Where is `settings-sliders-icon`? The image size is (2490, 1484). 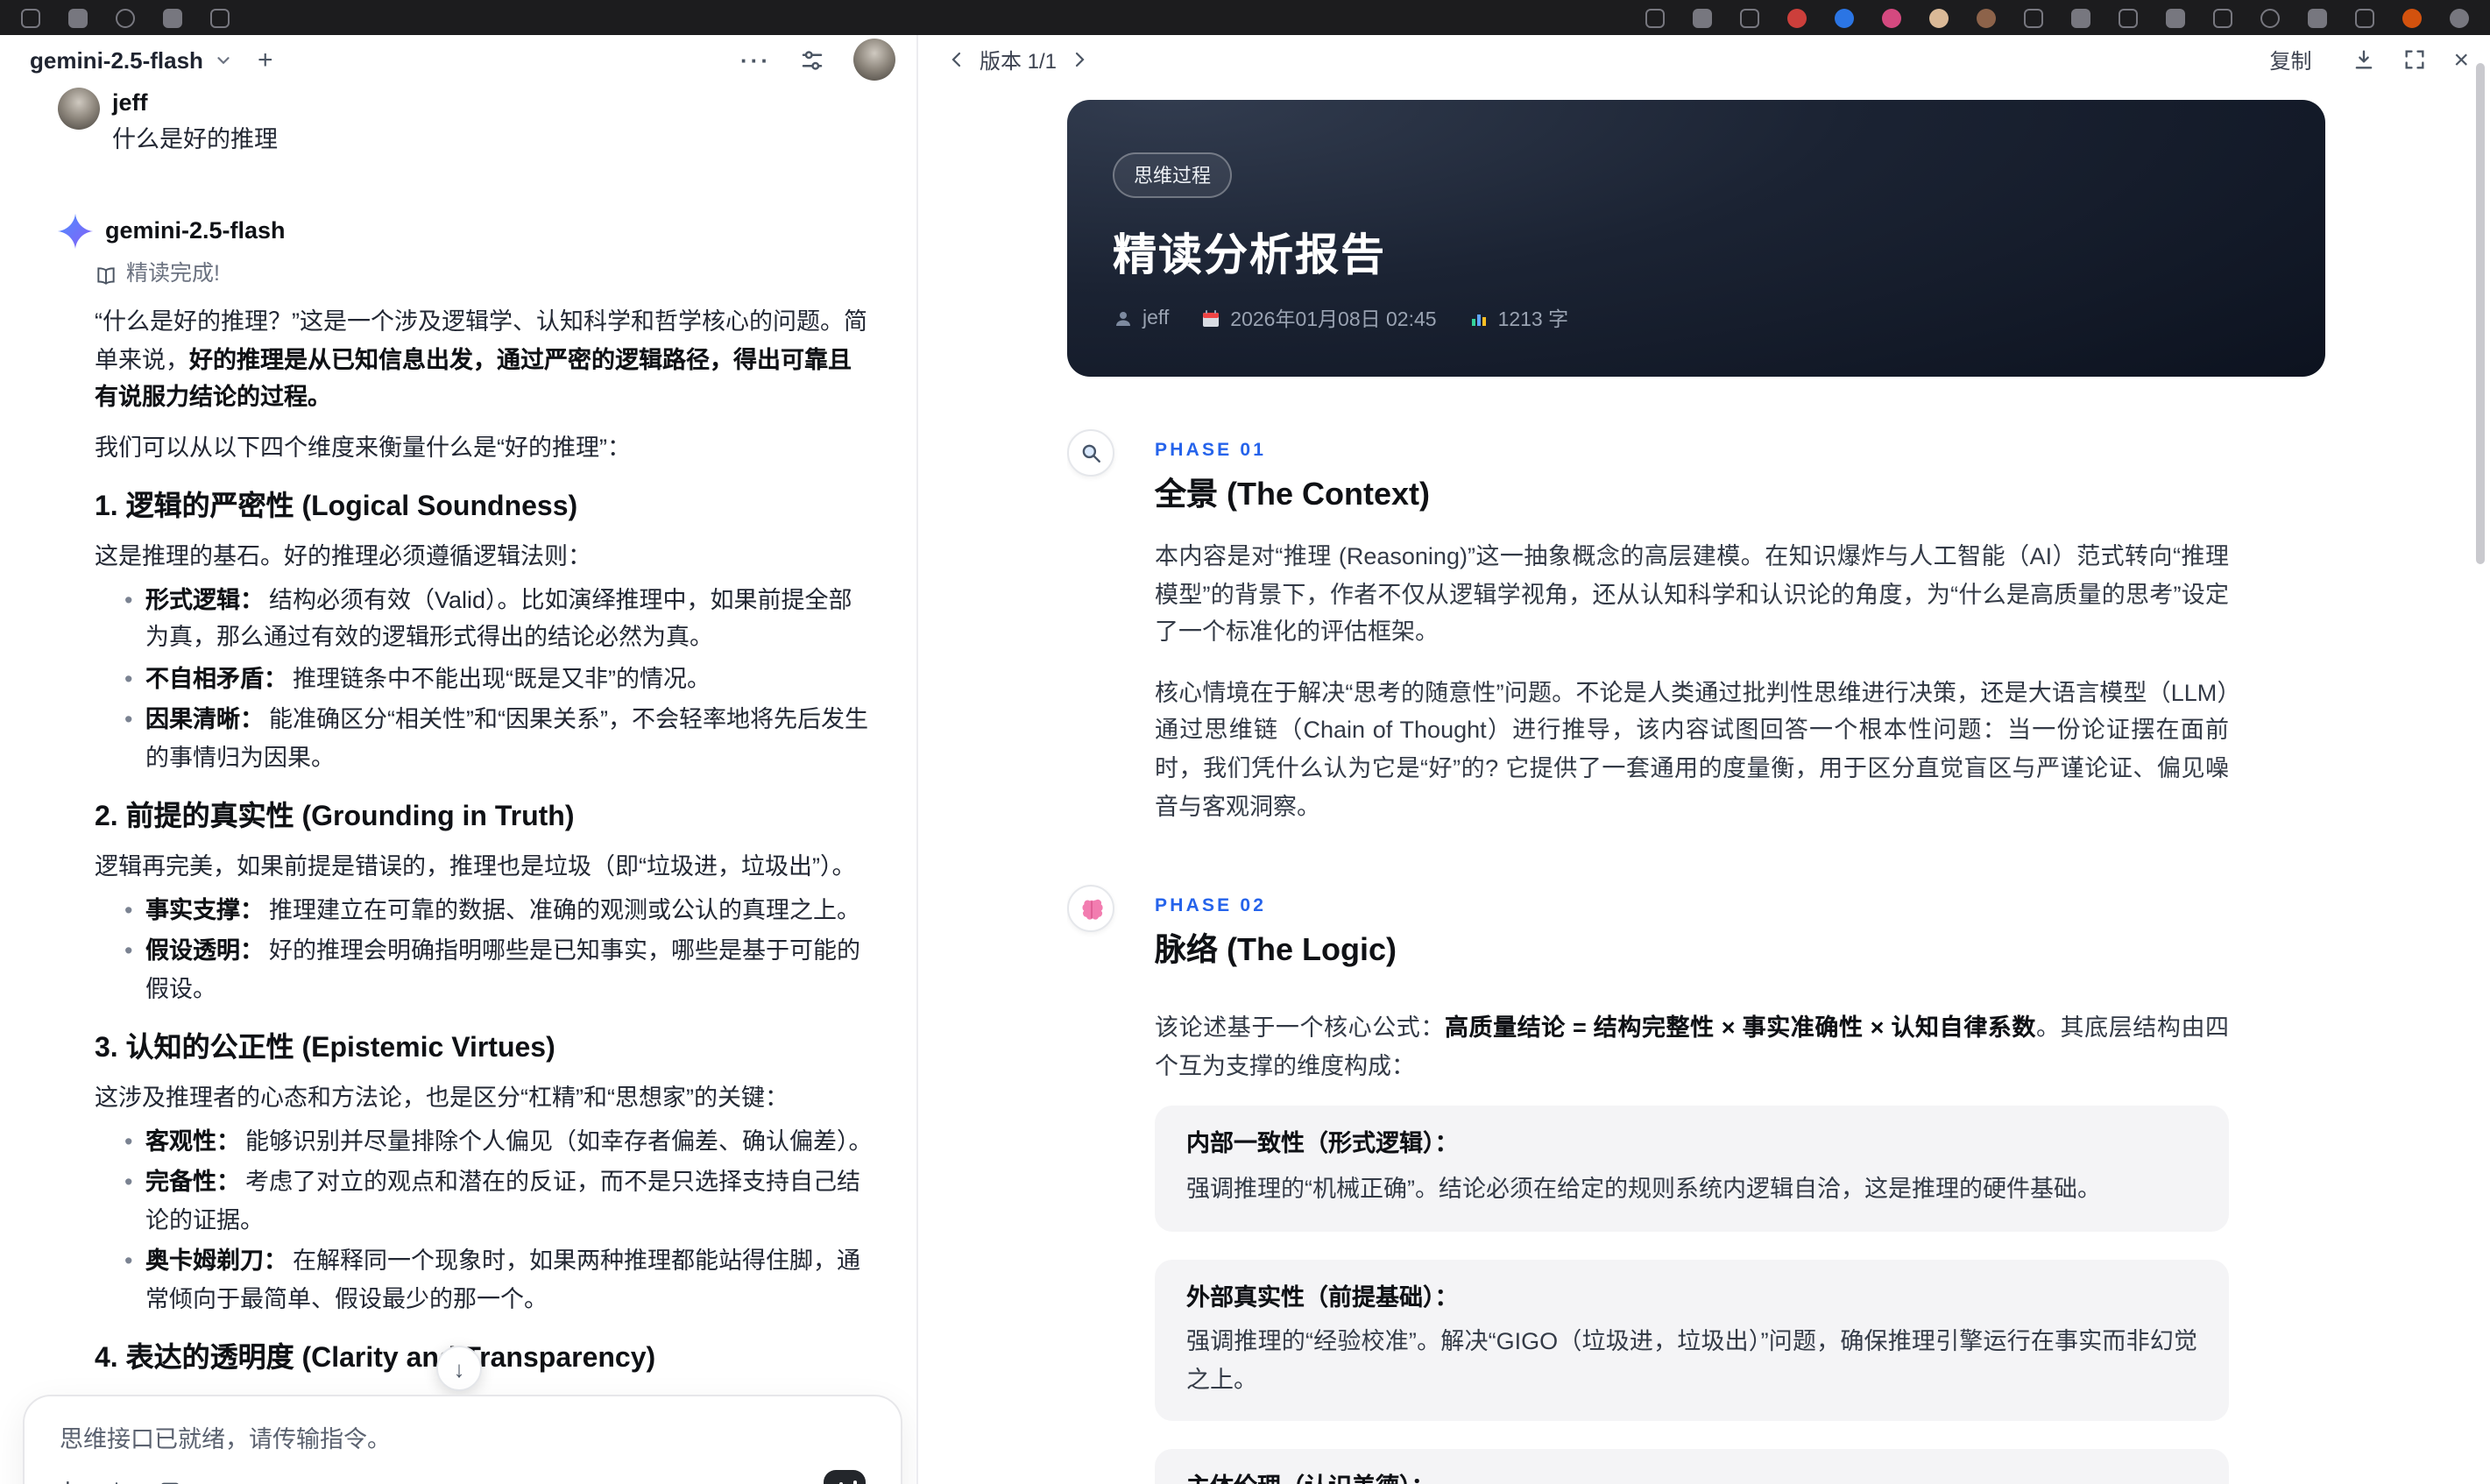
settings-sliders-icon is located at coordinates (812, 59).